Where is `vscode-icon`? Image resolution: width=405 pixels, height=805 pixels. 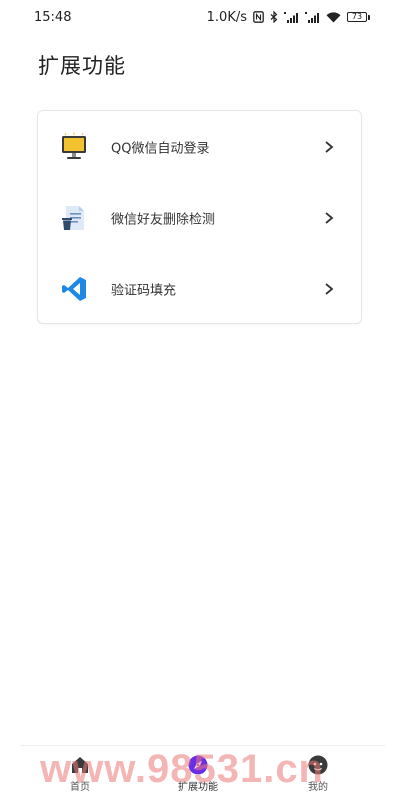 vscode-icon is located at coordinates (74, 289).